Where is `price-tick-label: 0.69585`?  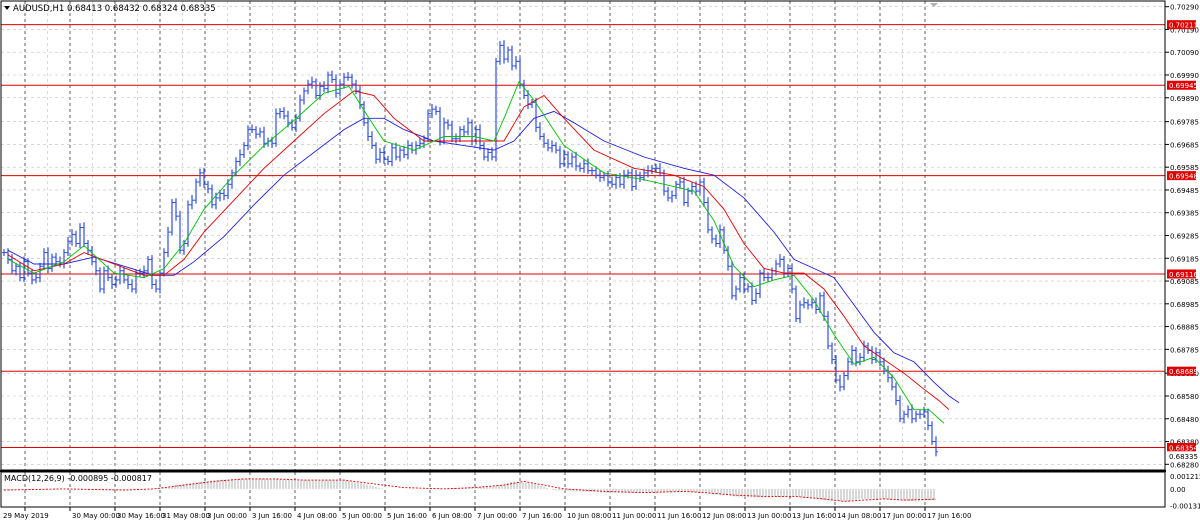
price-tick-label: 0.69585 is located at coordinates (1184, 168).